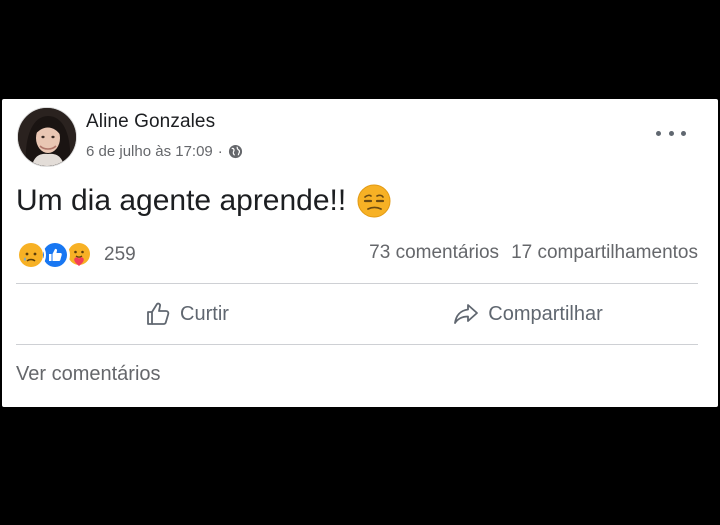  Describe the element at coordinates (235, 151) in the screenshot. I see `globe-icon` at that location.